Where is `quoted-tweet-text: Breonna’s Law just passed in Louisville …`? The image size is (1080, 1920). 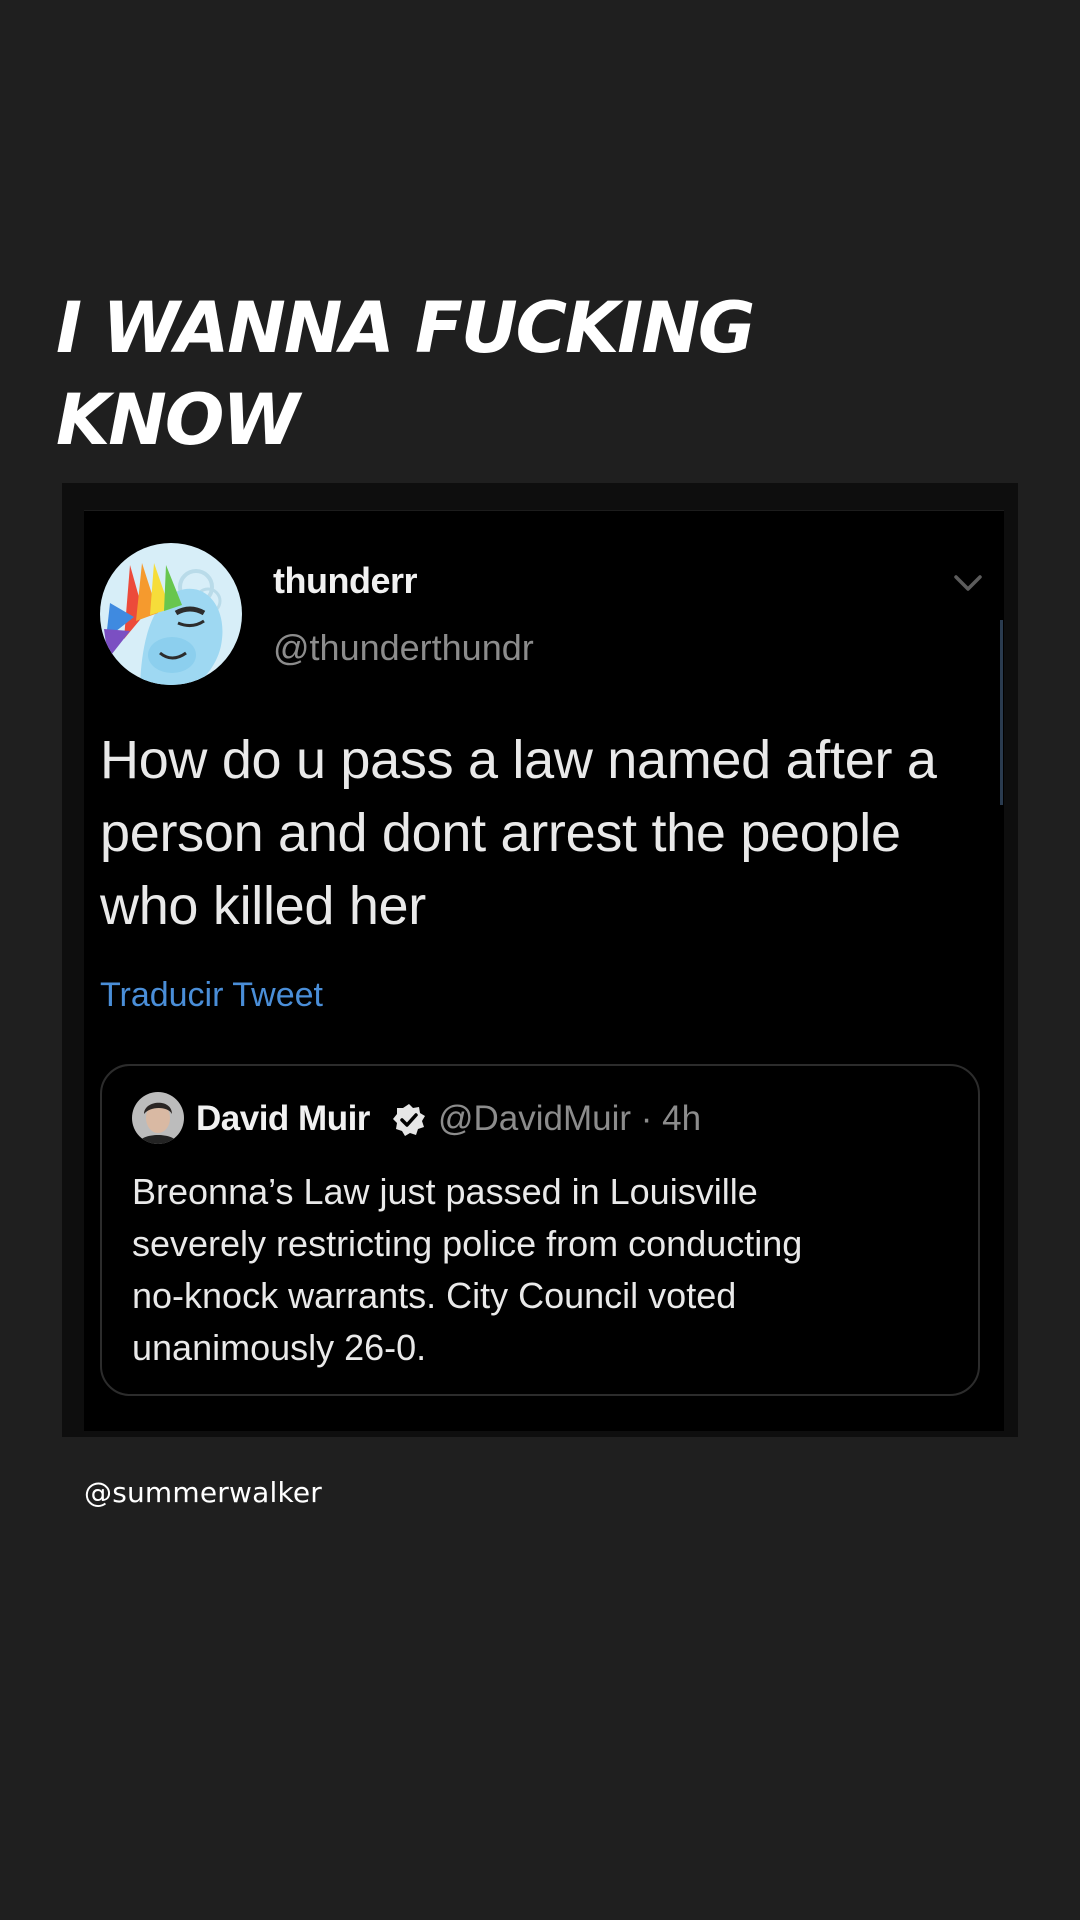
quoted-tweet-text: Breonna’s Law just passed in Louisville … is located at coordinates (467, 1269).